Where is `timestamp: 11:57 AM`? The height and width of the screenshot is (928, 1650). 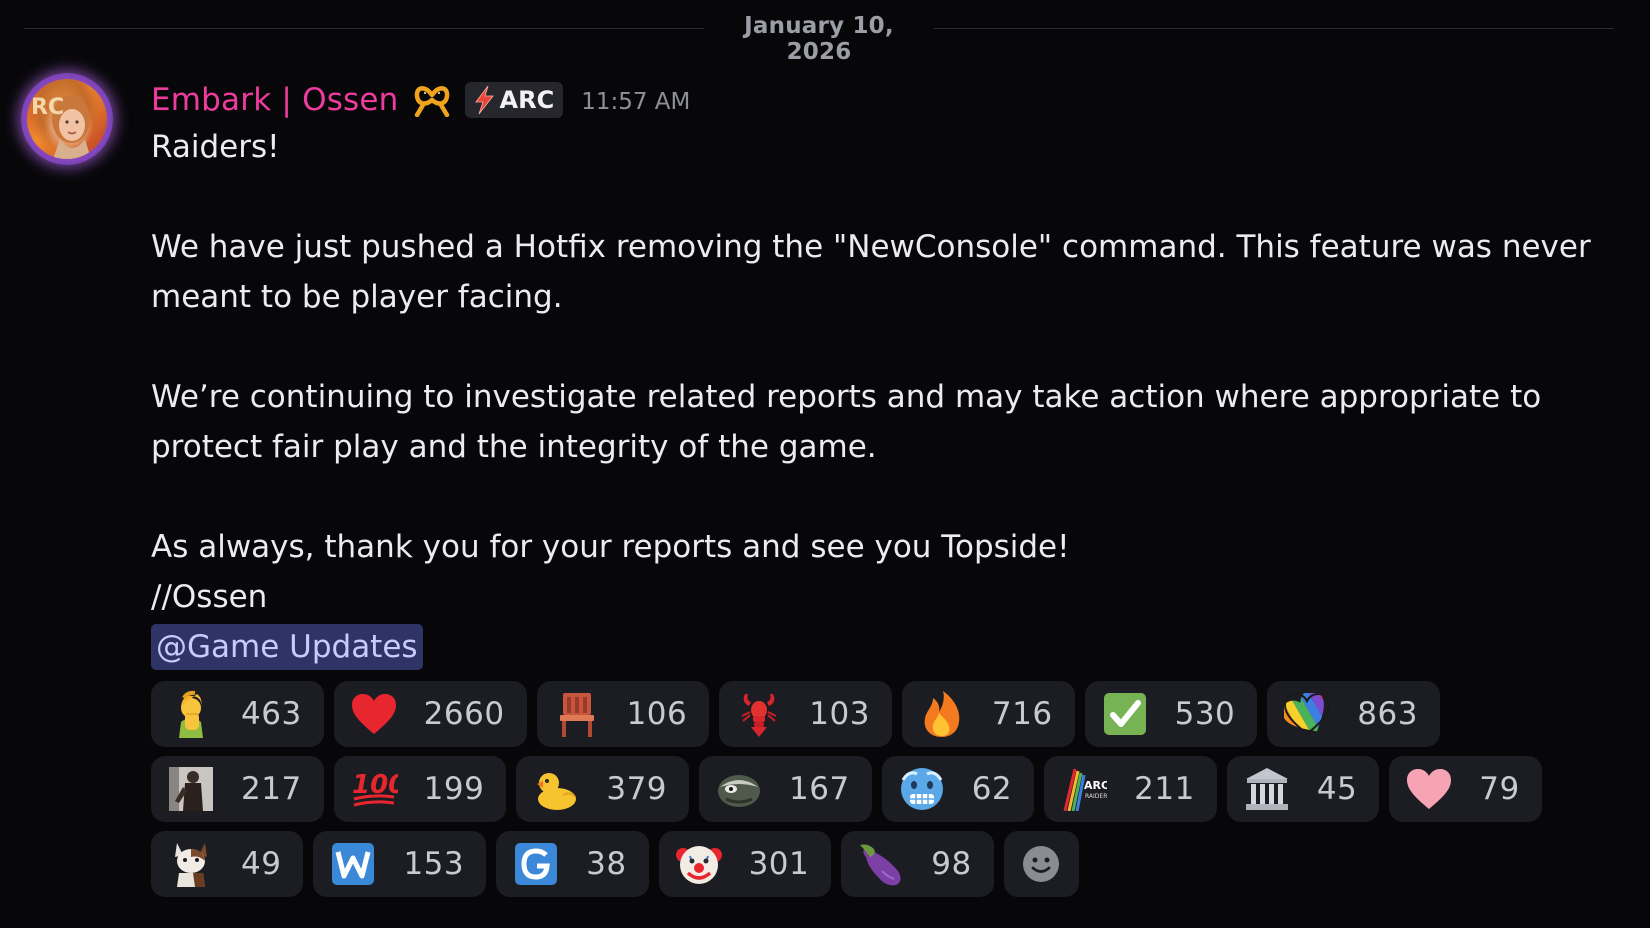
timestamp: 11:57 AM is located at coordinates (635, 100).